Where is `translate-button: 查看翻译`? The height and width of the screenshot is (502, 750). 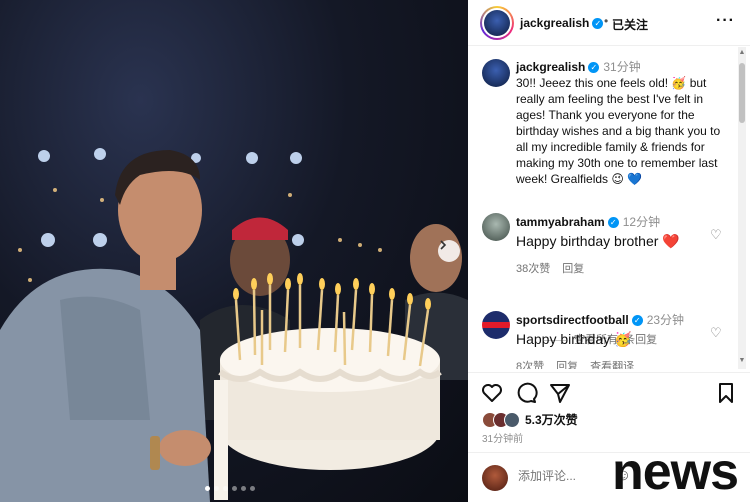
translate-button: 查看翻译 is located at coordinates (612, 365).